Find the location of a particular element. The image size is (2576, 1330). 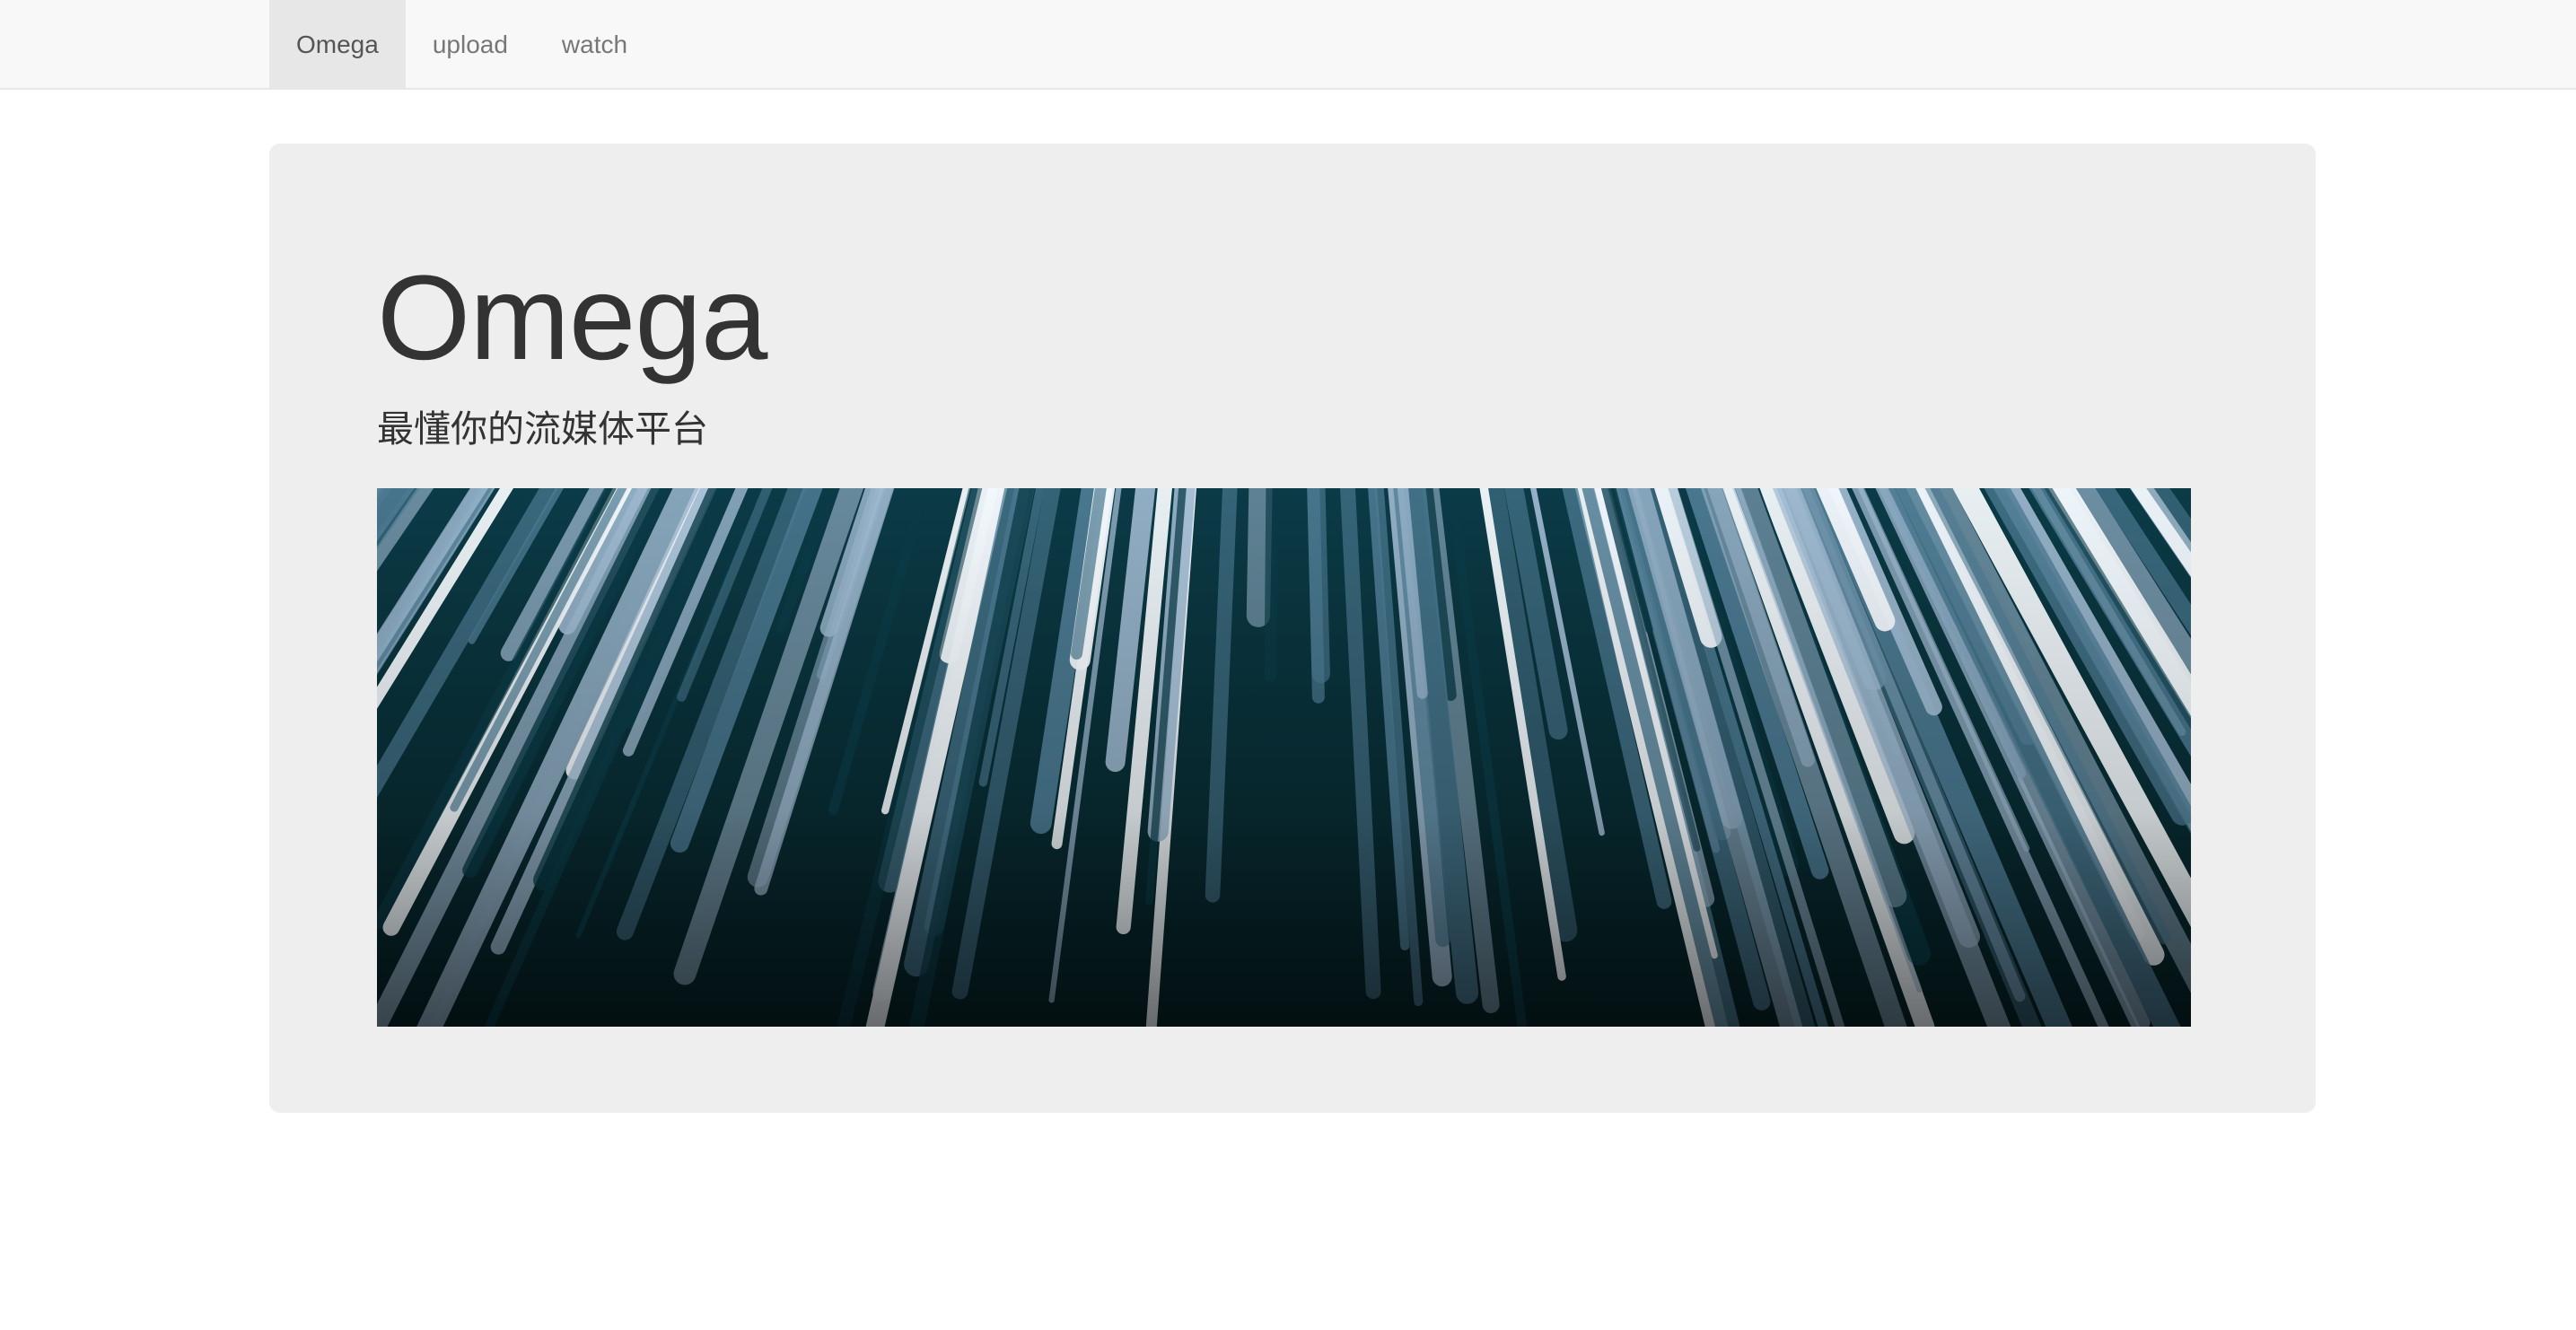

nav-item-upload: upload is located at coordinates (470, 45).